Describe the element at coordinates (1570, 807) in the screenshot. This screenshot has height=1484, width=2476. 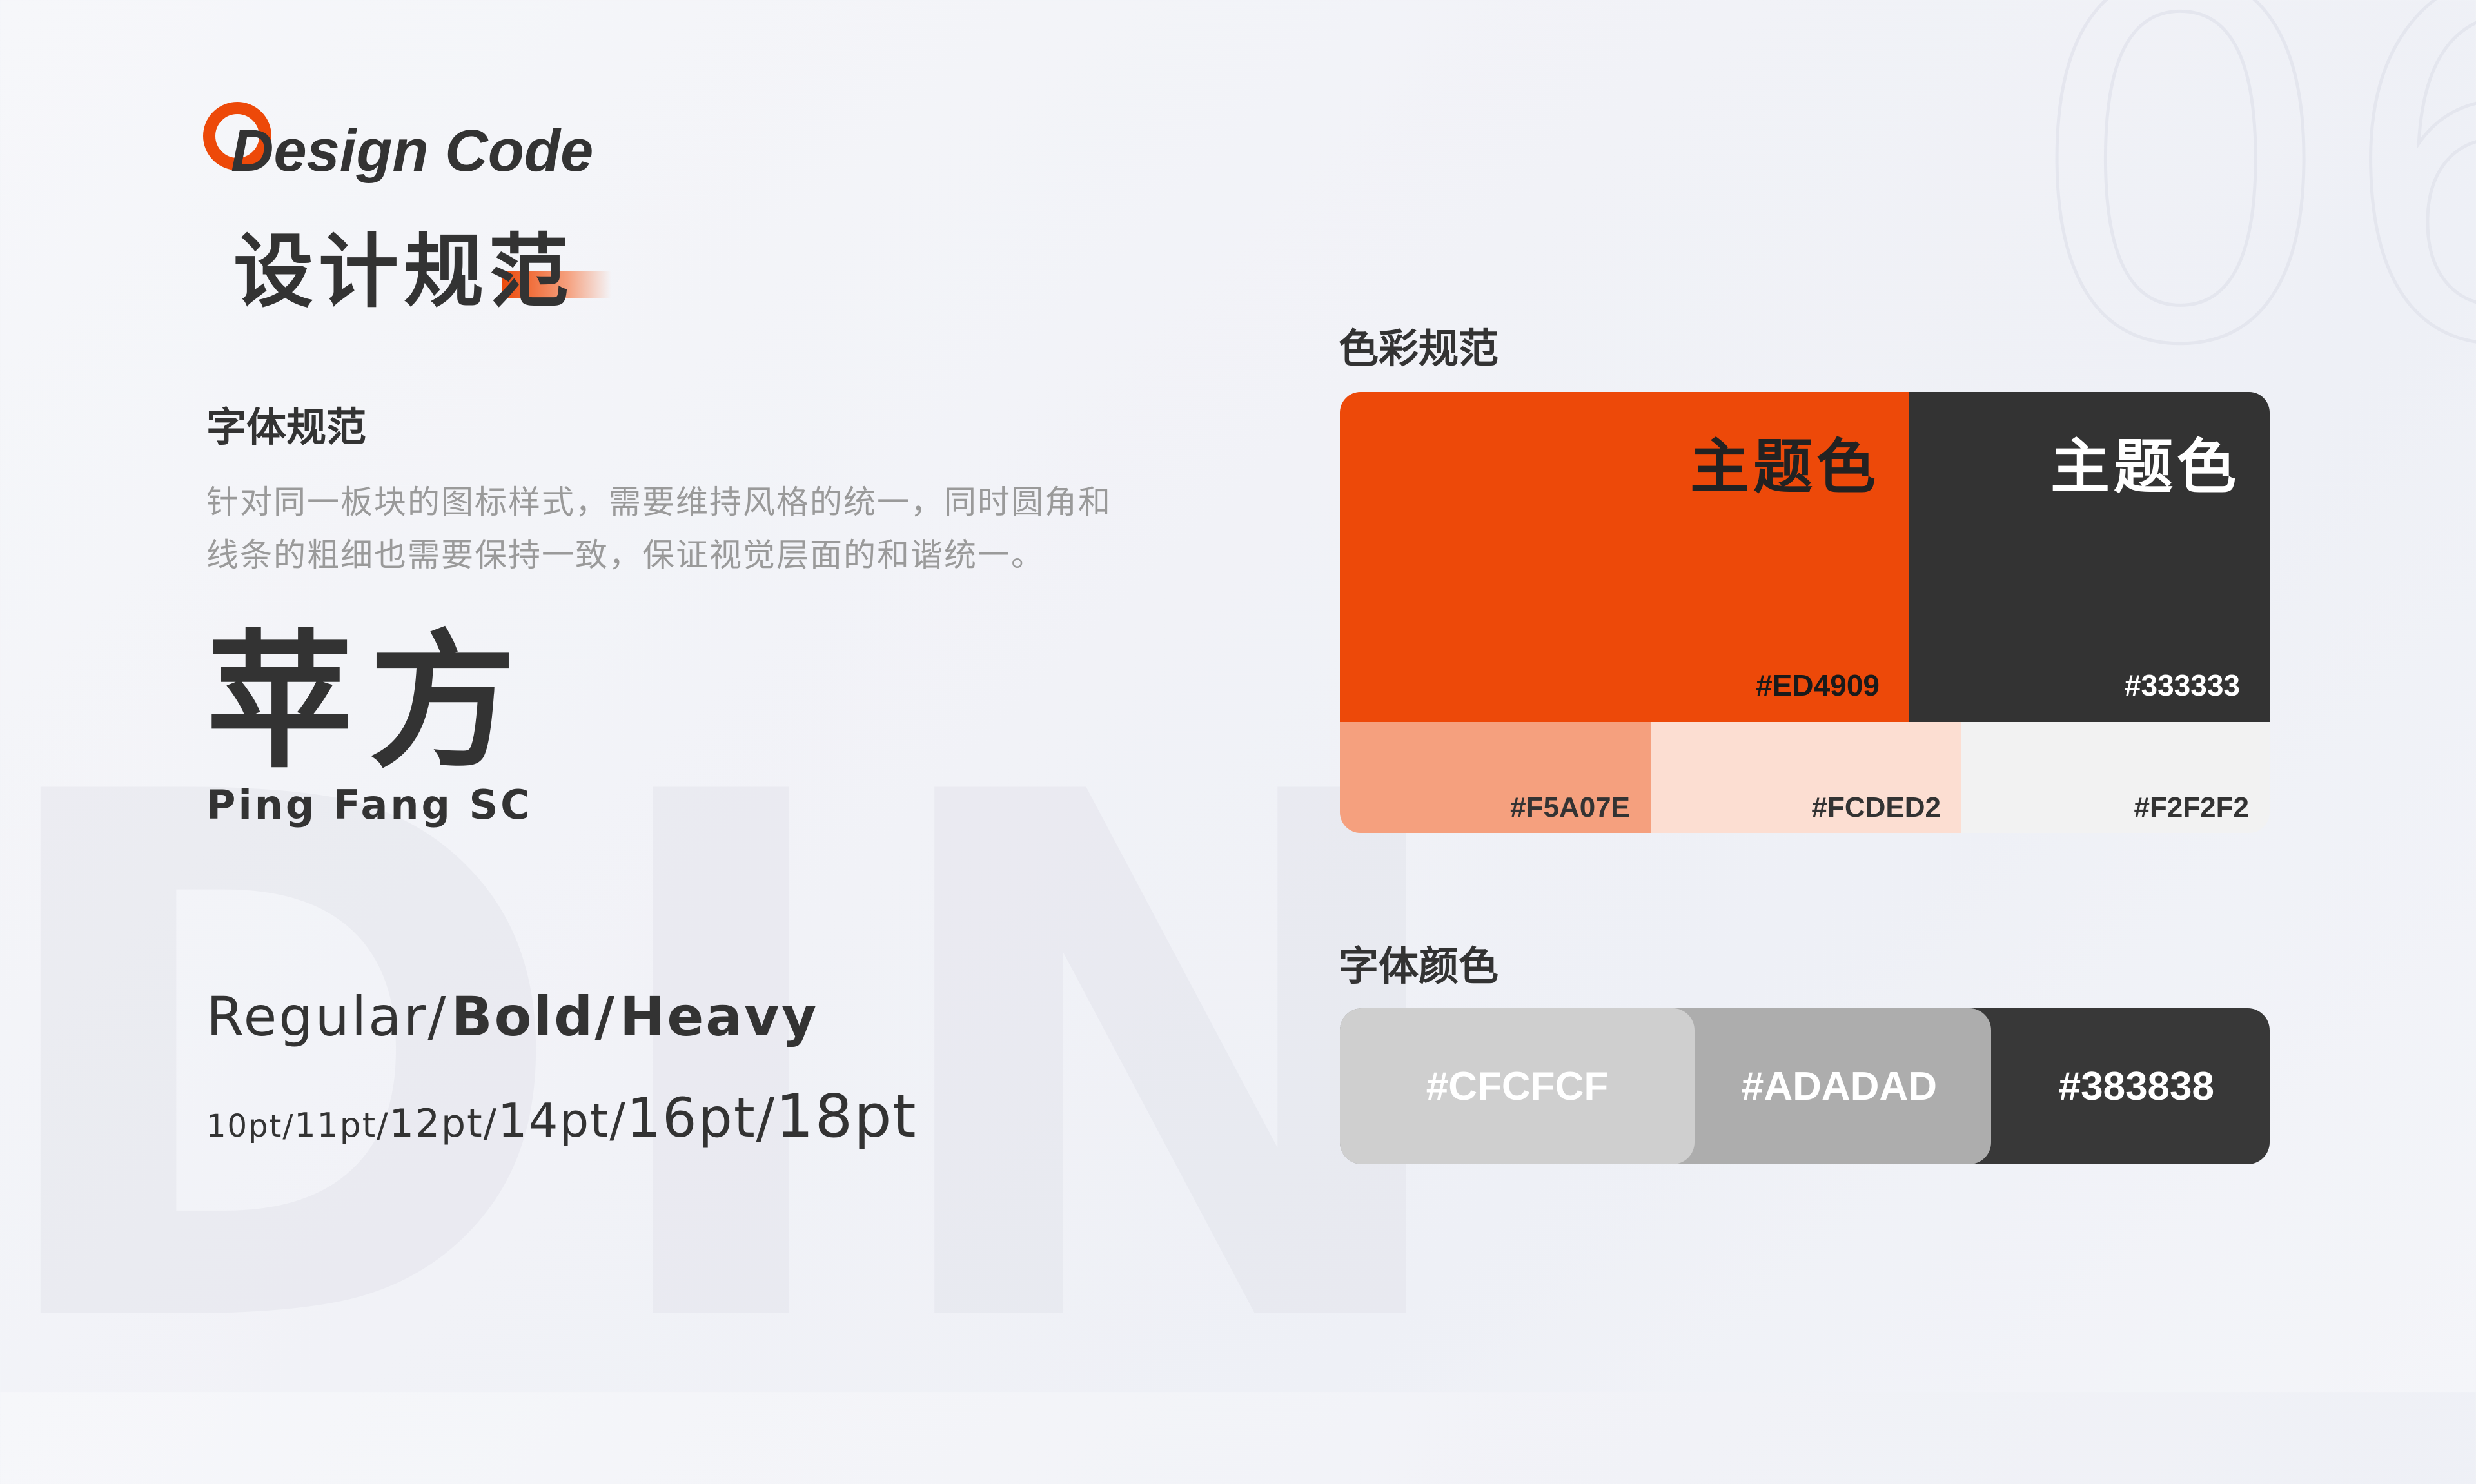
I see `swatch-tint-1-hex: #F5A07E` at that location.